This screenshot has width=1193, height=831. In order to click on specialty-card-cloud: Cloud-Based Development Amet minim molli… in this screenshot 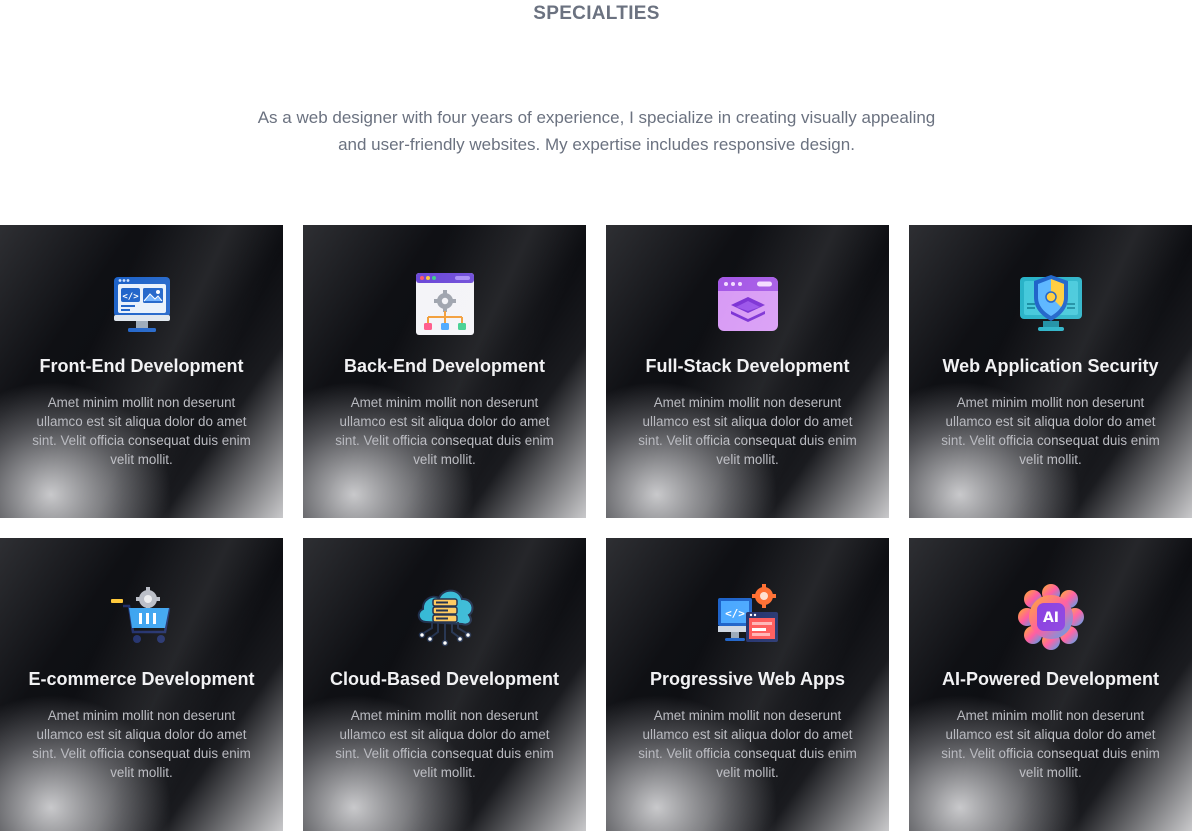, I will do `click(444, 684)`.